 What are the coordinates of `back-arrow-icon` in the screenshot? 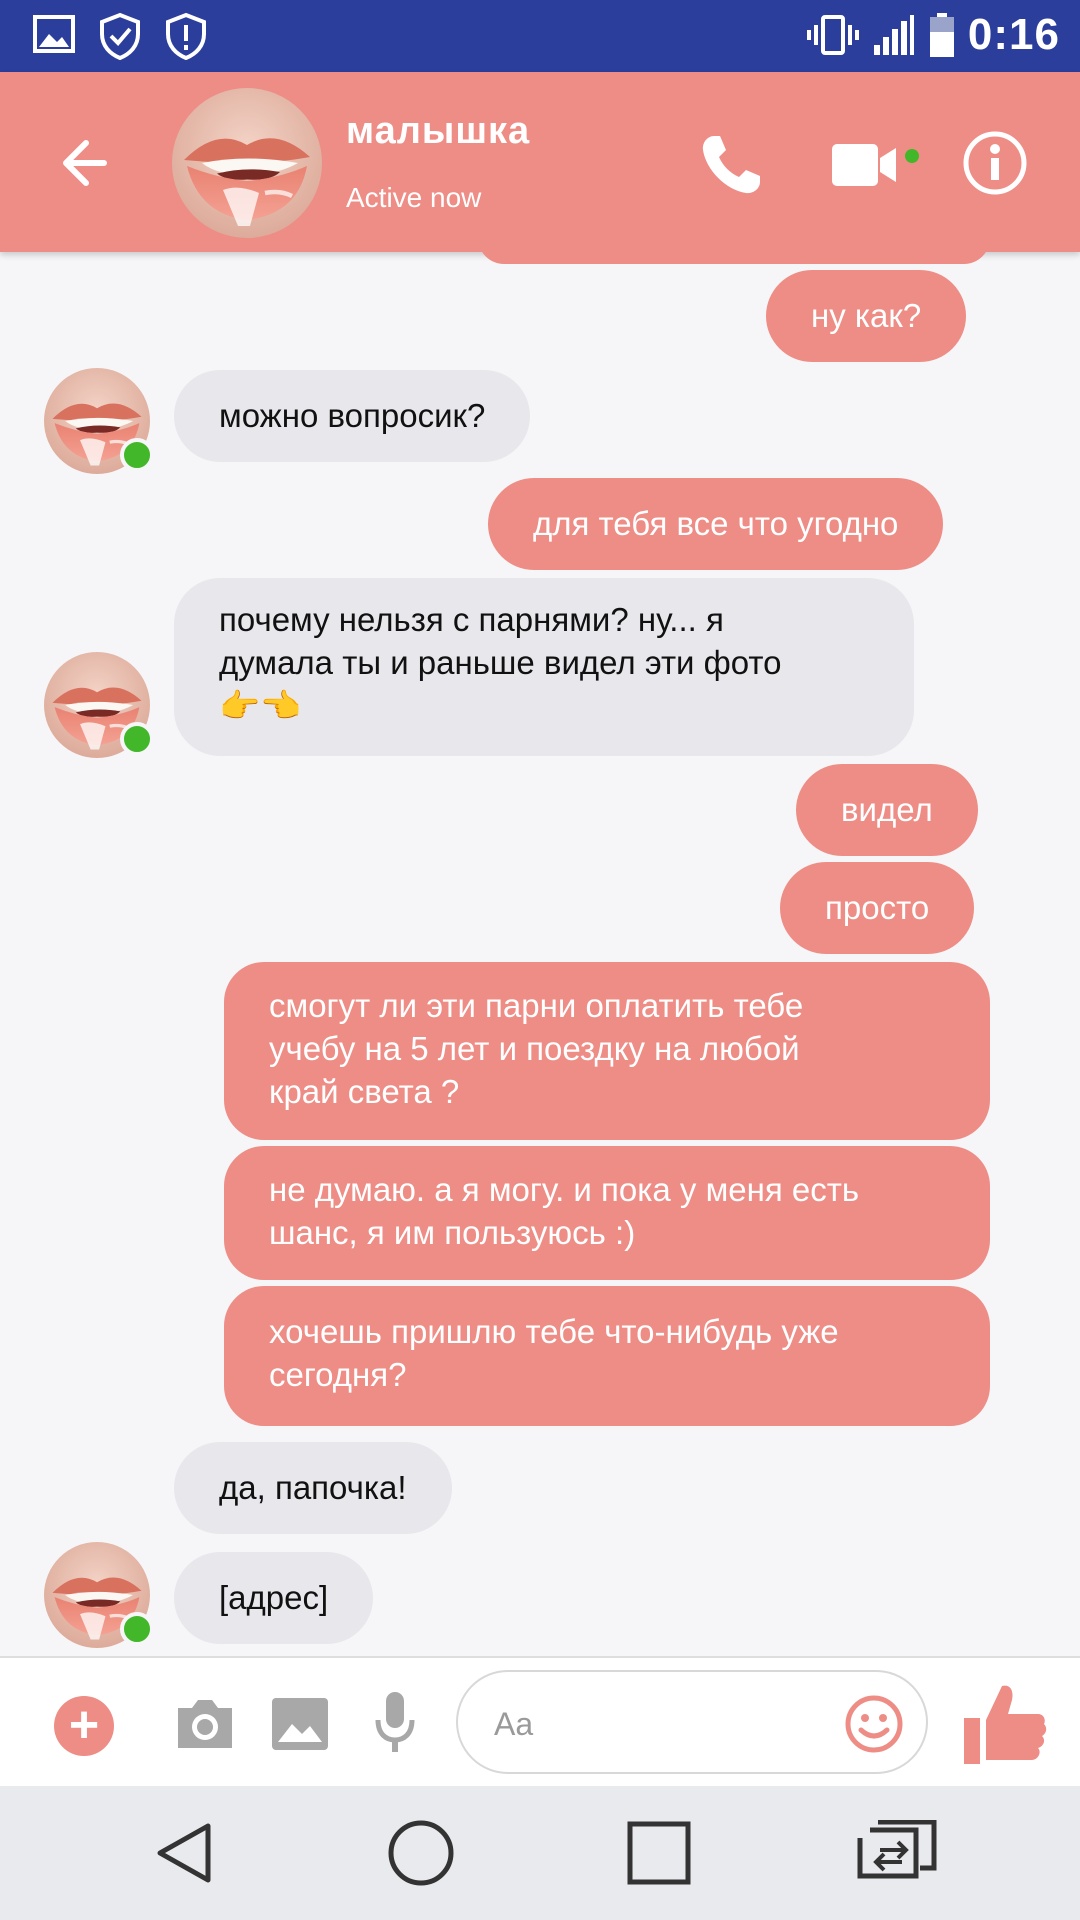 It's located at (89, 163).